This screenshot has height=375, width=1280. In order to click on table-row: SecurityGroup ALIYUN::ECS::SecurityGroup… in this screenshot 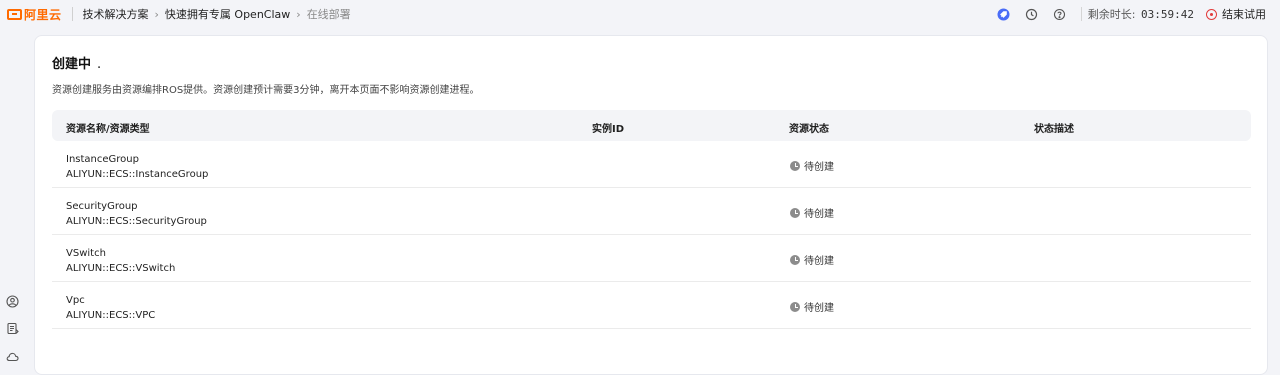, I will do `click(651, 211)`.